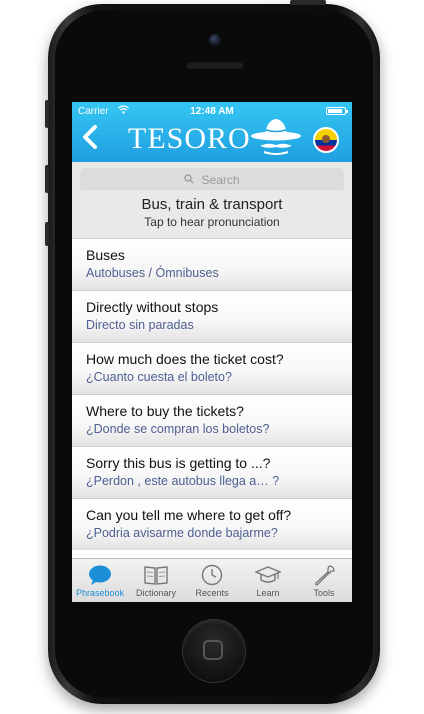 The width and height of the screenshot is (424, 714). Describe the element at coordinates (159, 377) in the screenshot. I see `phrase-spanish: ¿Cuanto cuesta el boleto?` at that location.